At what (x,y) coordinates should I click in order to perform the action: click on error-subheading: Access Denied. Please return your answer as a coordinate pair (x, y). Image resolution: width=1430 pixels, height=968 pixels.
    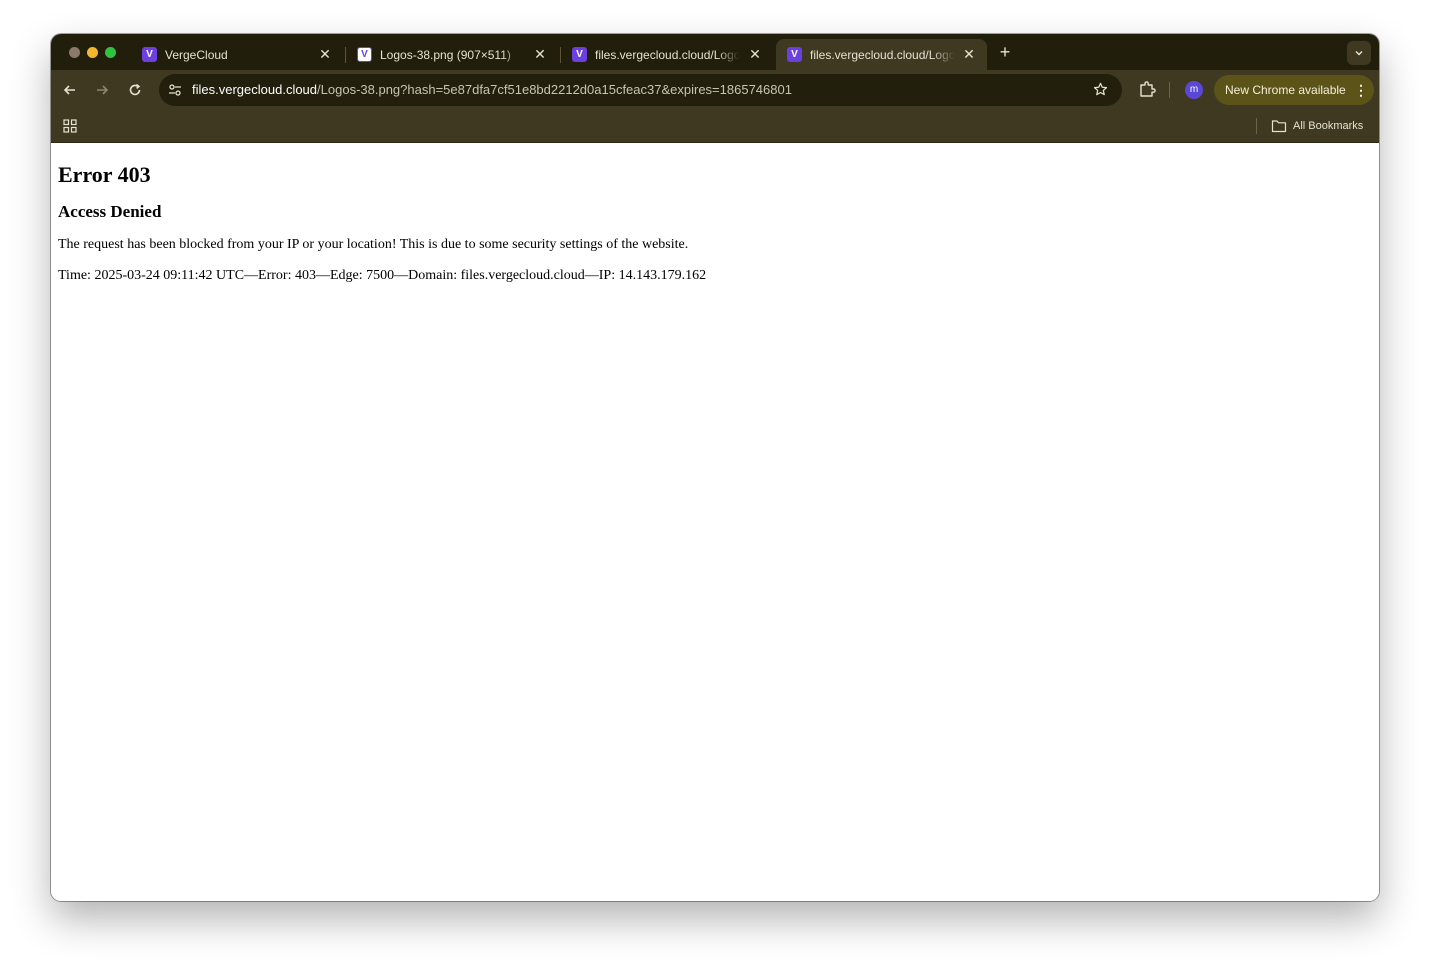
    Looking at the image, I should click on (110, 211).